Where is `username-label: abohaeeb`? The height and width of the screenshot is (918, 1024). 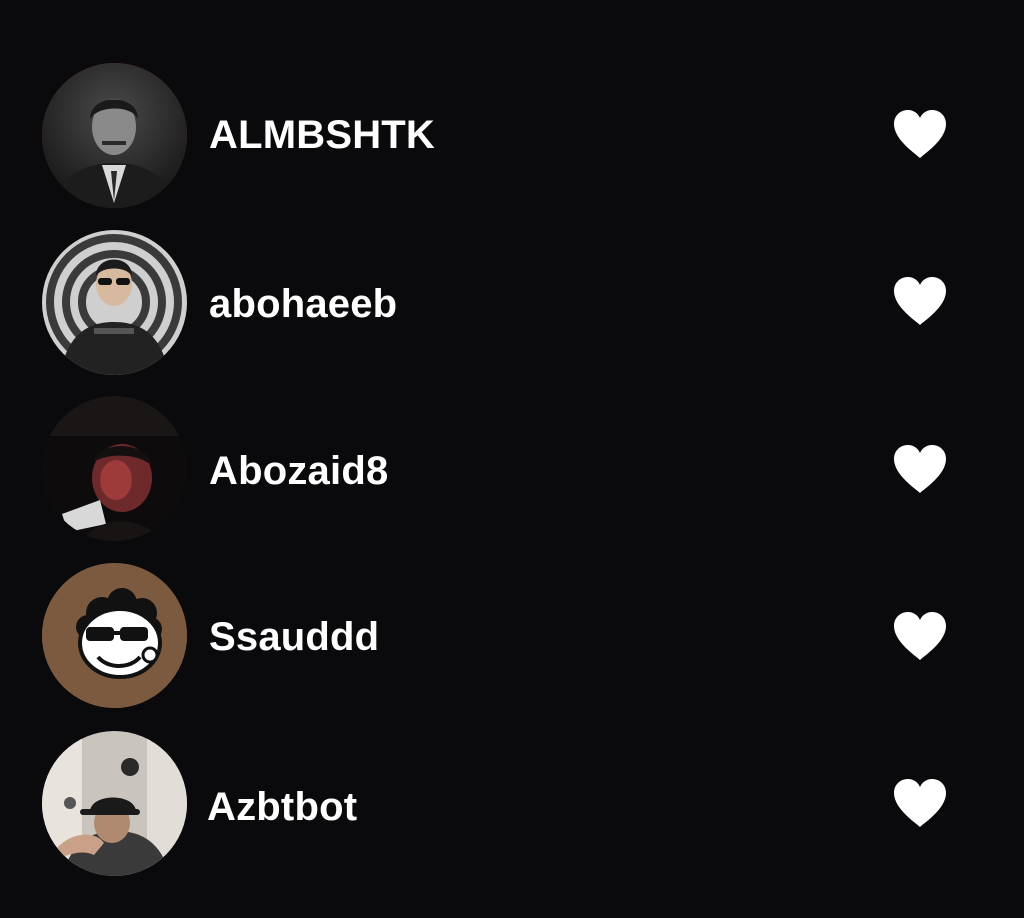
username-label: abohaeeb is located at coordinates (303, 304).